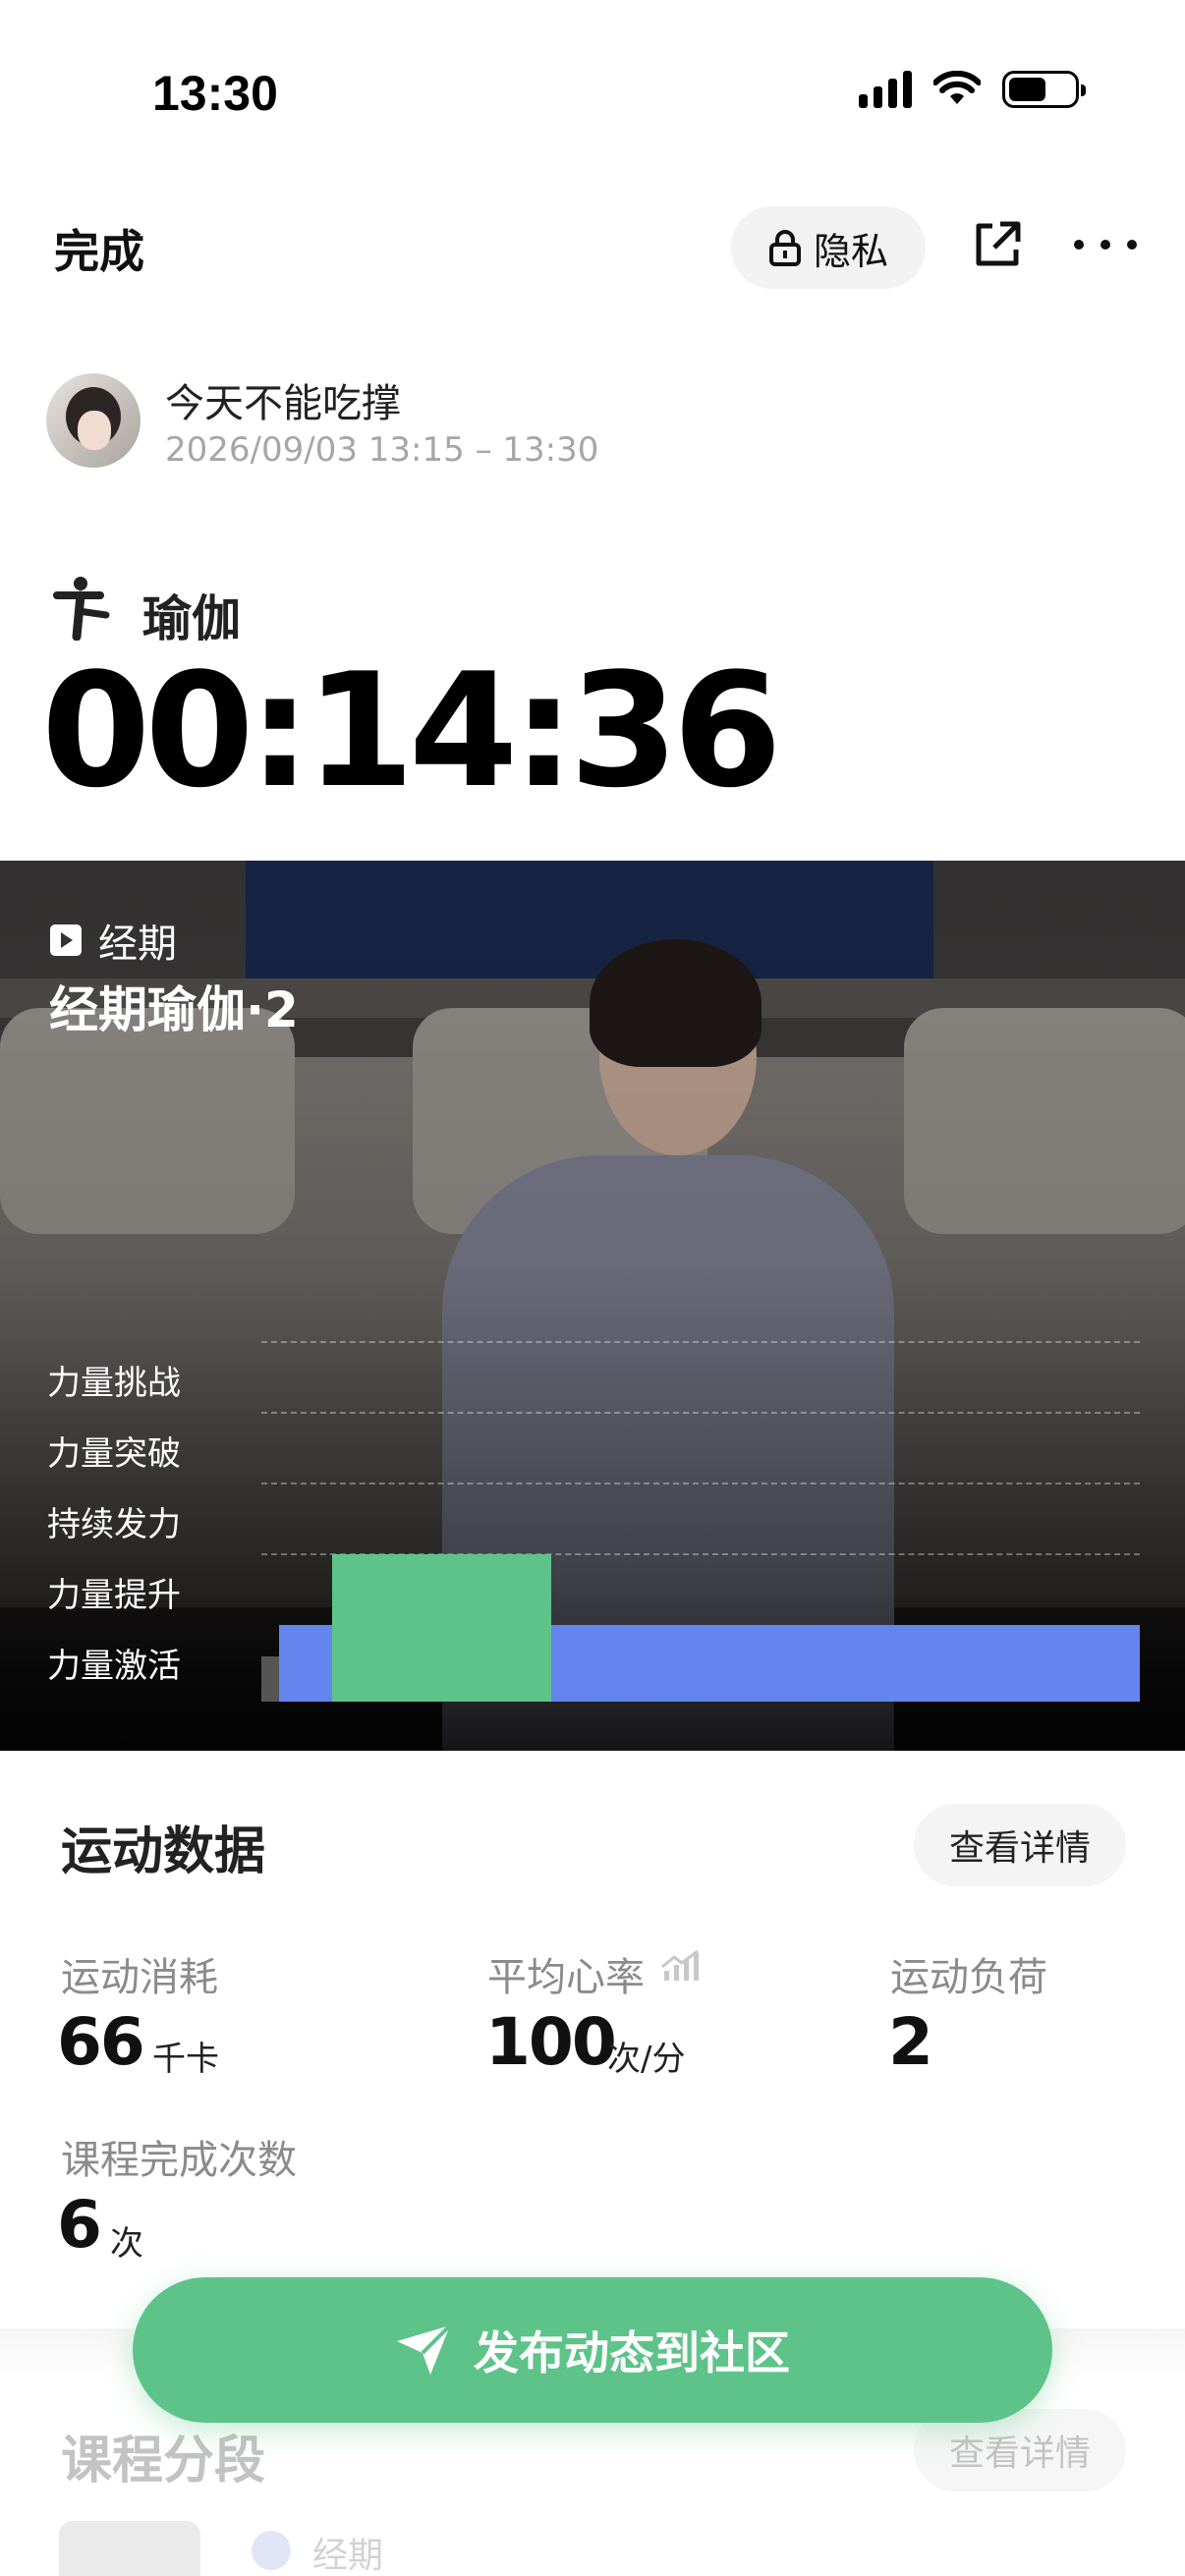 The height and width of the screenshot is (2576, 1185). What do you see at coordinates (442, 1628) in the screenshot?
I see `intensity-bar` at bounding box center [442, 1628].